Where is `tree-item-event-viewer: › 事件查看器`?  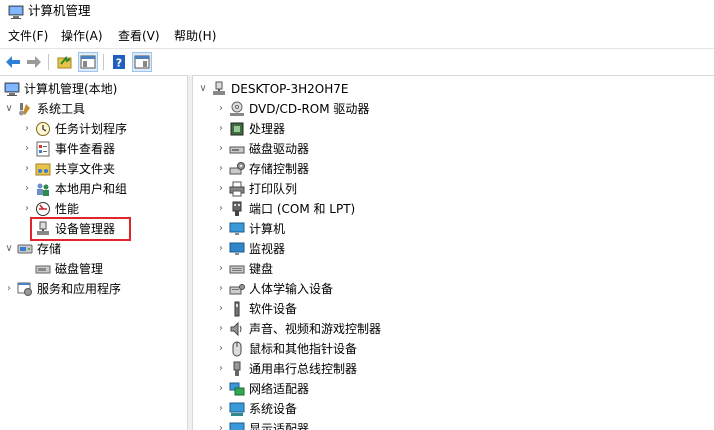
tree-item-event-viewer: › 事件查看器 is located at coordinates (68, 149).